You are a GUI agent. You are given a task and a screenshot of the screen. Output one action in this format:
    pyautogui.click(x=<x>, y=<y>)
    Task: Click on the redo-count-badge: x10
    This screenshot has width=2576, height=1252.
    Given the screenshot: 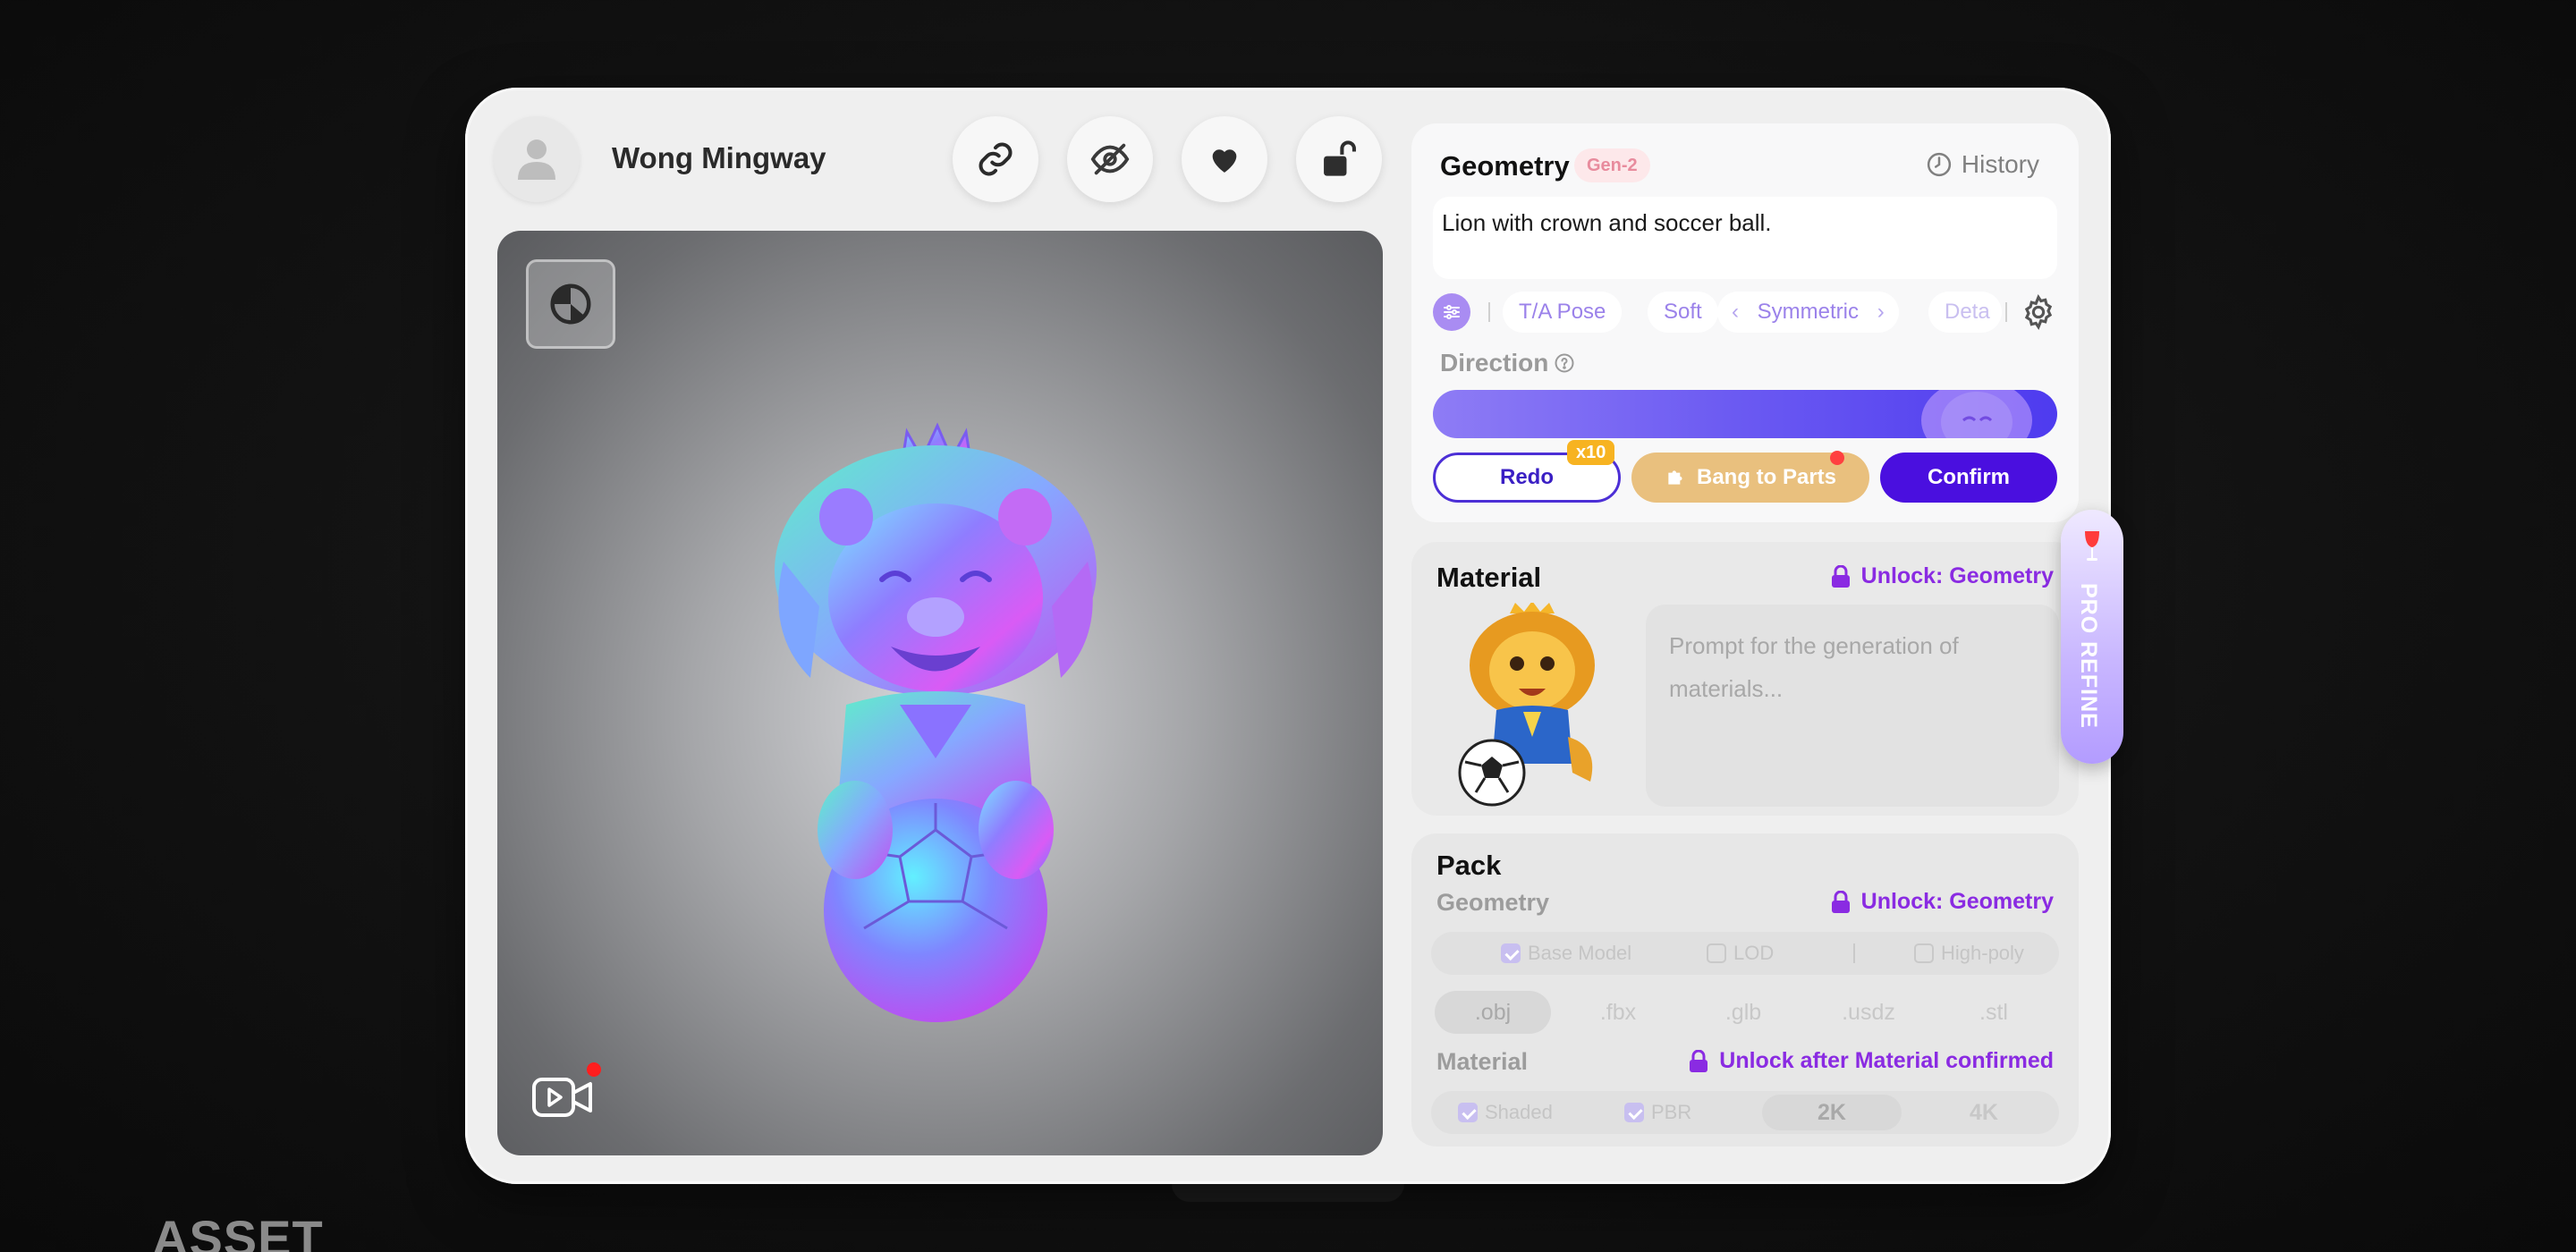 What is the action you would take?
    pyautogui.click(x=1591, y=452)
    